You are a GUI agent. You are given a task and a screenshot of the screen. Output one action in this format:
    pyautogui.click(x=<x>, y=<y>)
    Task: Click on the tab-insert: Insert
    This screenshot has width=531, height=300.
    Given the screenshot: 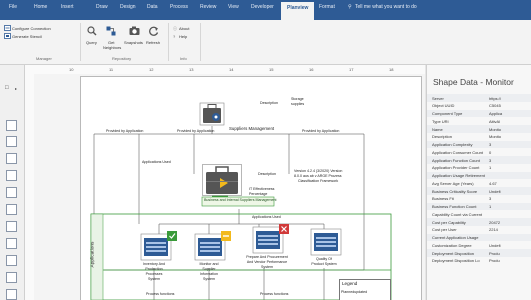 What is the action you would take?
    pyautogui.click(x=67, y=7)
    